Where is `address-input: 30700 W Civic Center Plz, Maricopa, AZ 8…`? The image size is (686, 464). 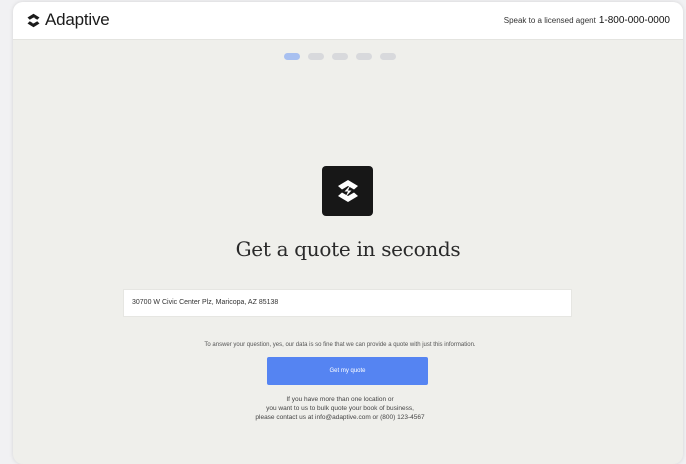 address-input: 30700 W Civic Center Plz, Maricopa, AZ 8… is located at coordinates (347, 303).